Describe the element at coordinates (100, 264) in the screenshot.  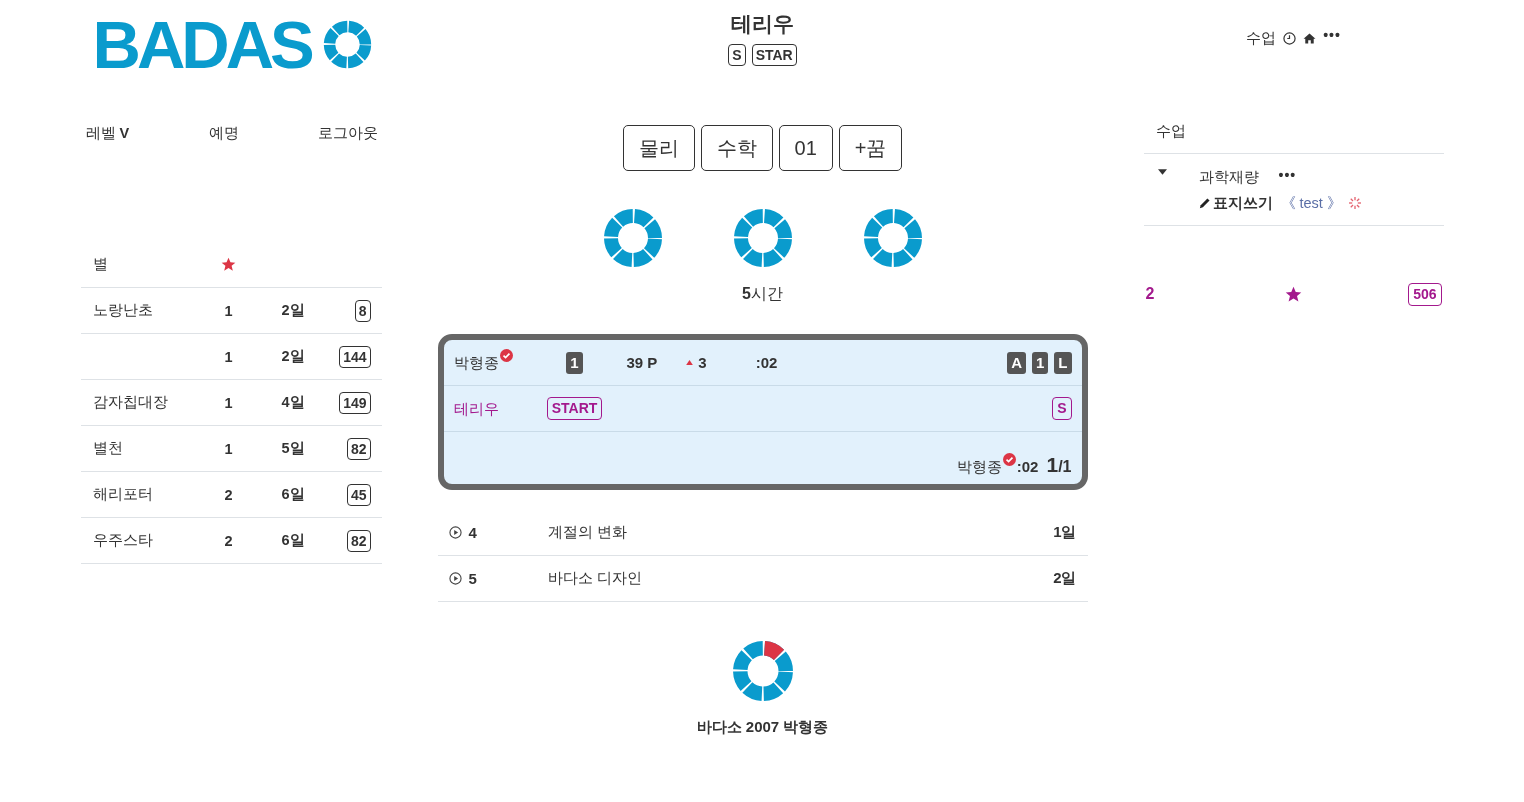
I see `column-header: 별` at that location.